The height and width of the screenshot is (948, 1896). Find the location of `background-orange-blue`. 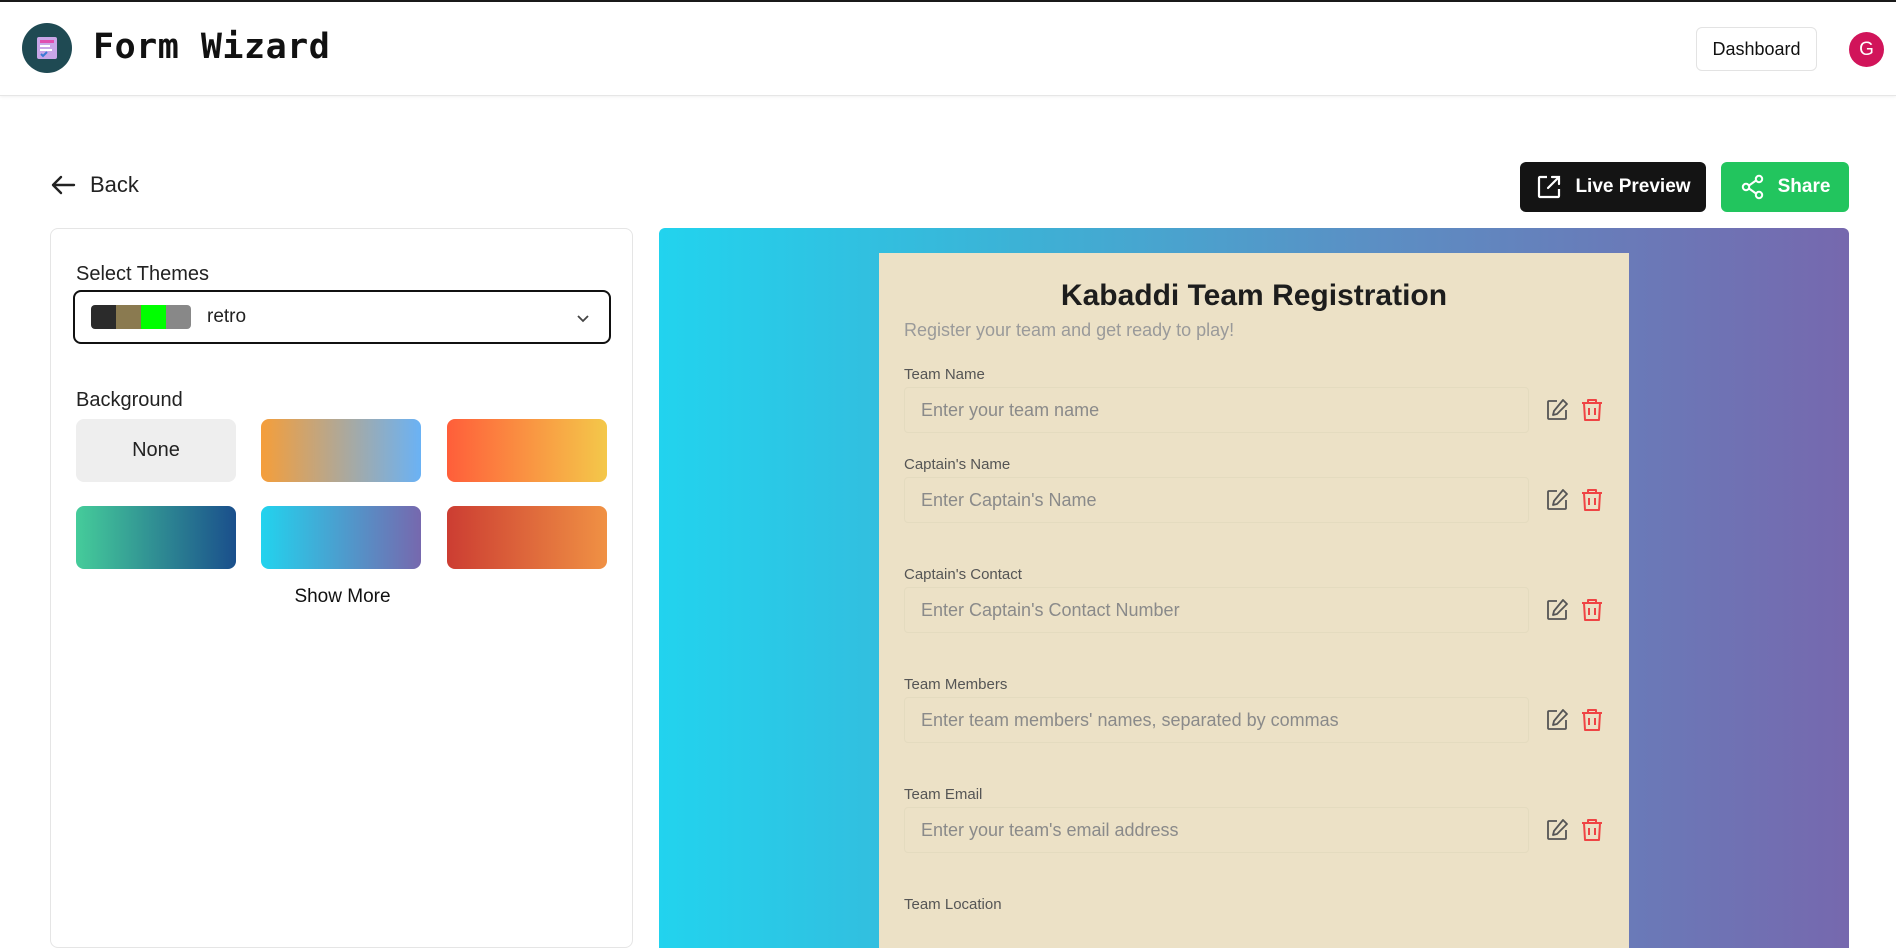

background-orange-blue is located at coordinates (341, 450).